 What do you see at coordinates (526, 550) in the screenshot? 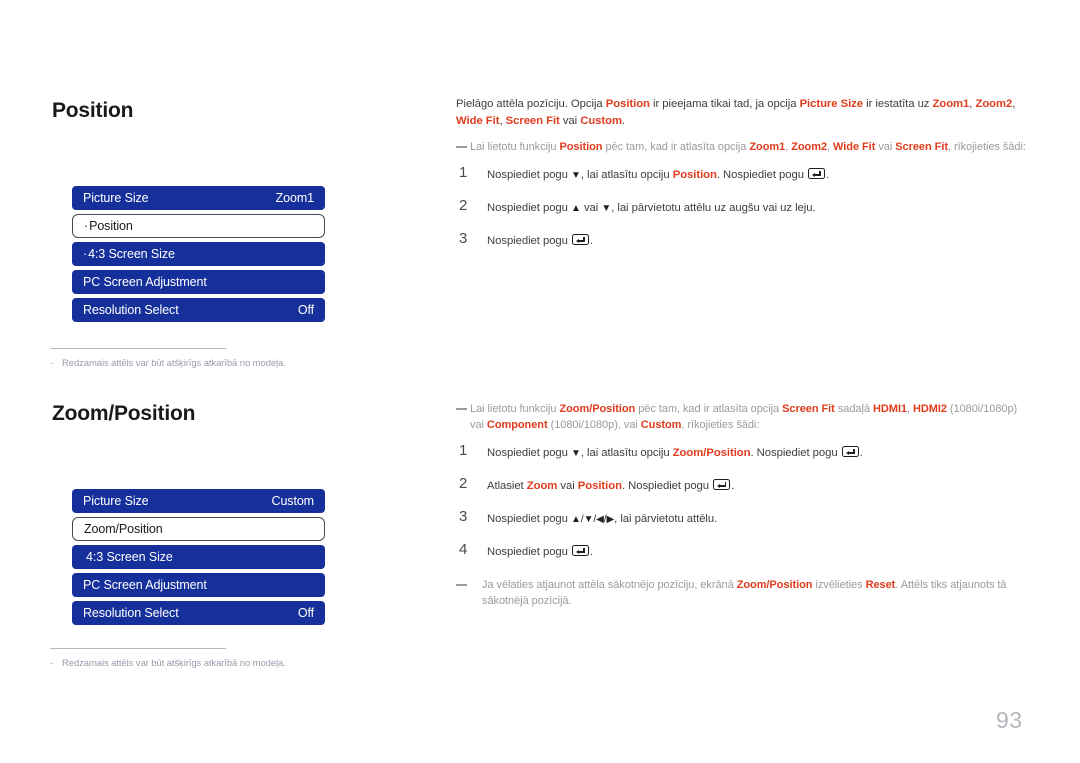
I see `step-item: 4 Nospiediet pogu .` at bounding box center [526, 550].